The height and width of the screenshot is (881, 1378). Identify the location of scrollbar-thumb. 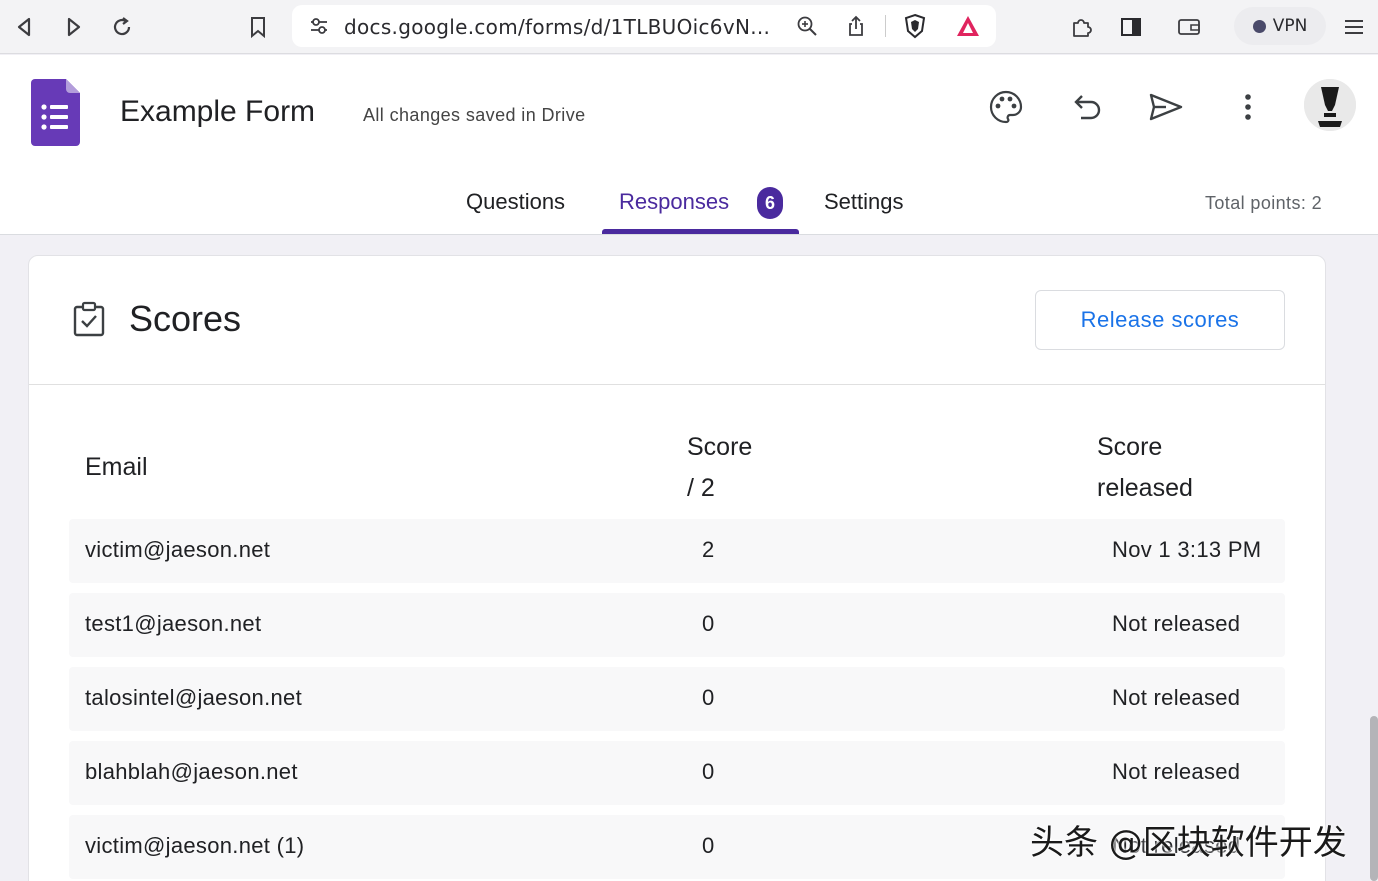
(1374, 798).